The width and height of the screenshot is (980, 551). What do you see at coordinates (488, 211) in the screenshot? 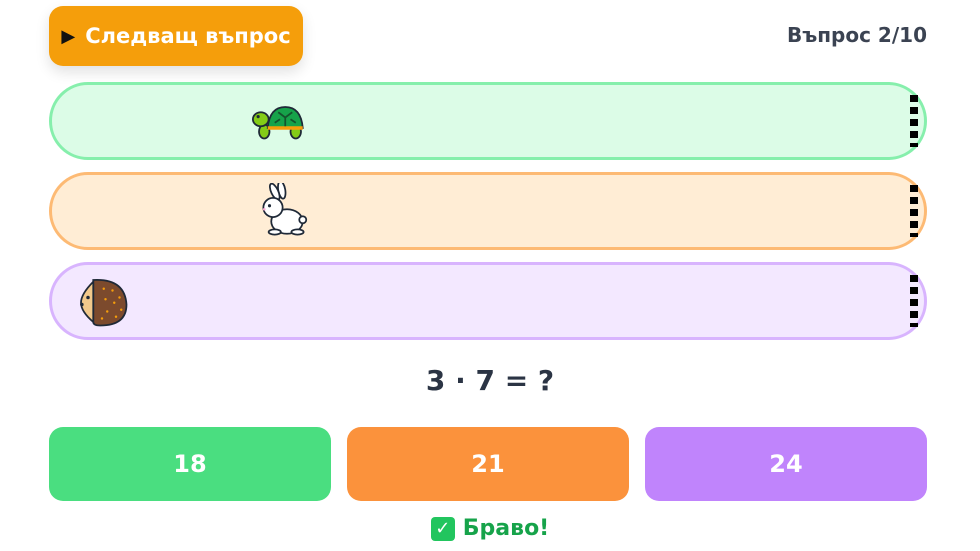
I see `race-lane-rabbit` at bounding box center [488, 211].